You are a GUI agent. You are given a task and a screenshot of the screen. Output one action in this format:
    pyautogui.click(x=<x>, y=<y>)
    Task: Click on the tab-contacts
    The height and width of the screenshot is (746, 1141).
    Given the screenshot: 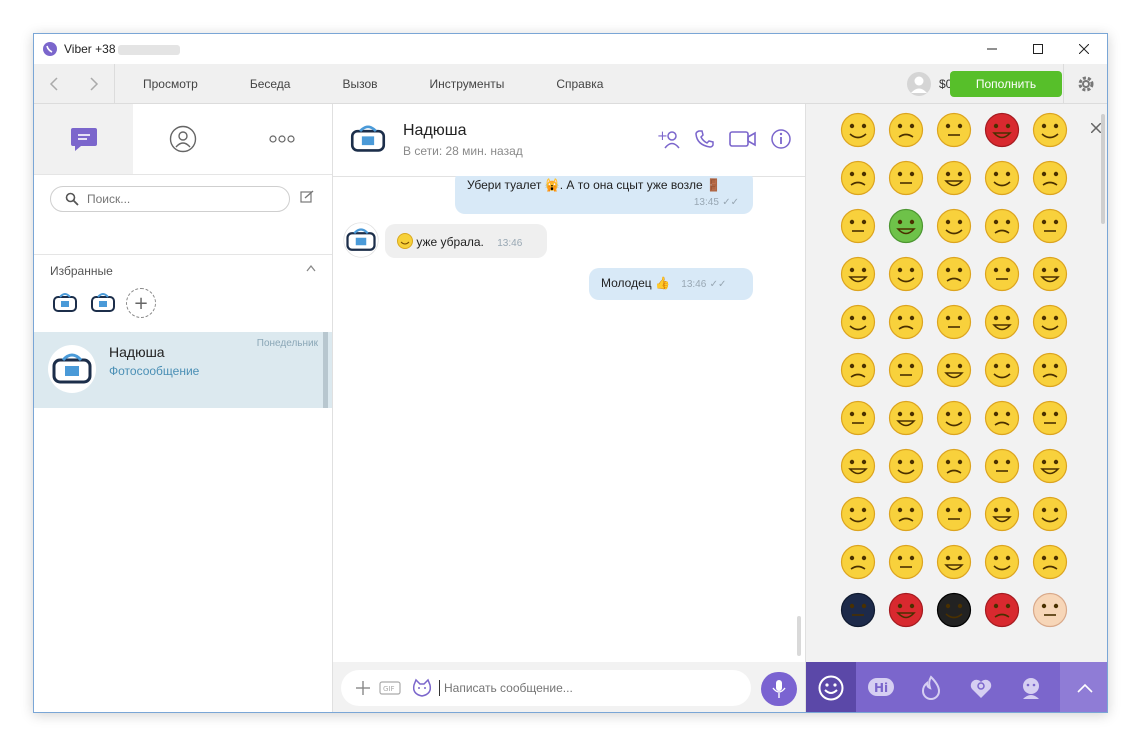 What is the action you would take?
    pyautogui.click(x=182, y=139)
    